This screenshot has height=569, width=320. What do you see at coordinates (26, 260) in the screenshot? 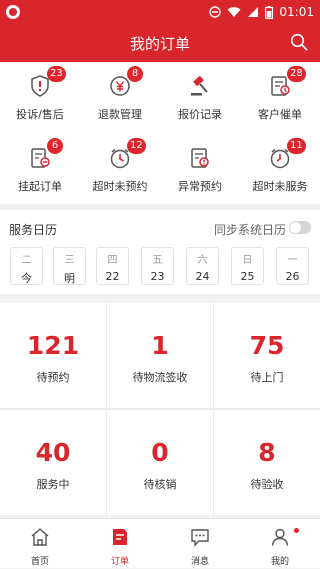
I see `day-weekday: 二` at bounding box center [26, 260].